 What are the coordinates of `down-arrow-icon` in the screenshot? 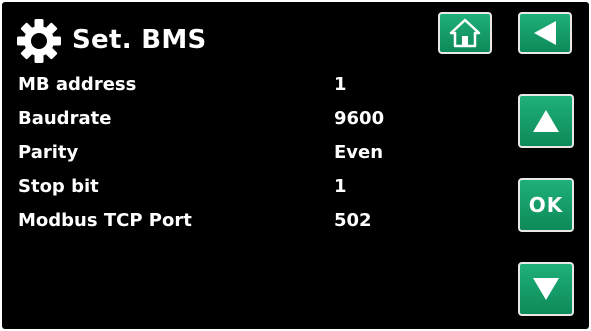 It's located at (546, 289).